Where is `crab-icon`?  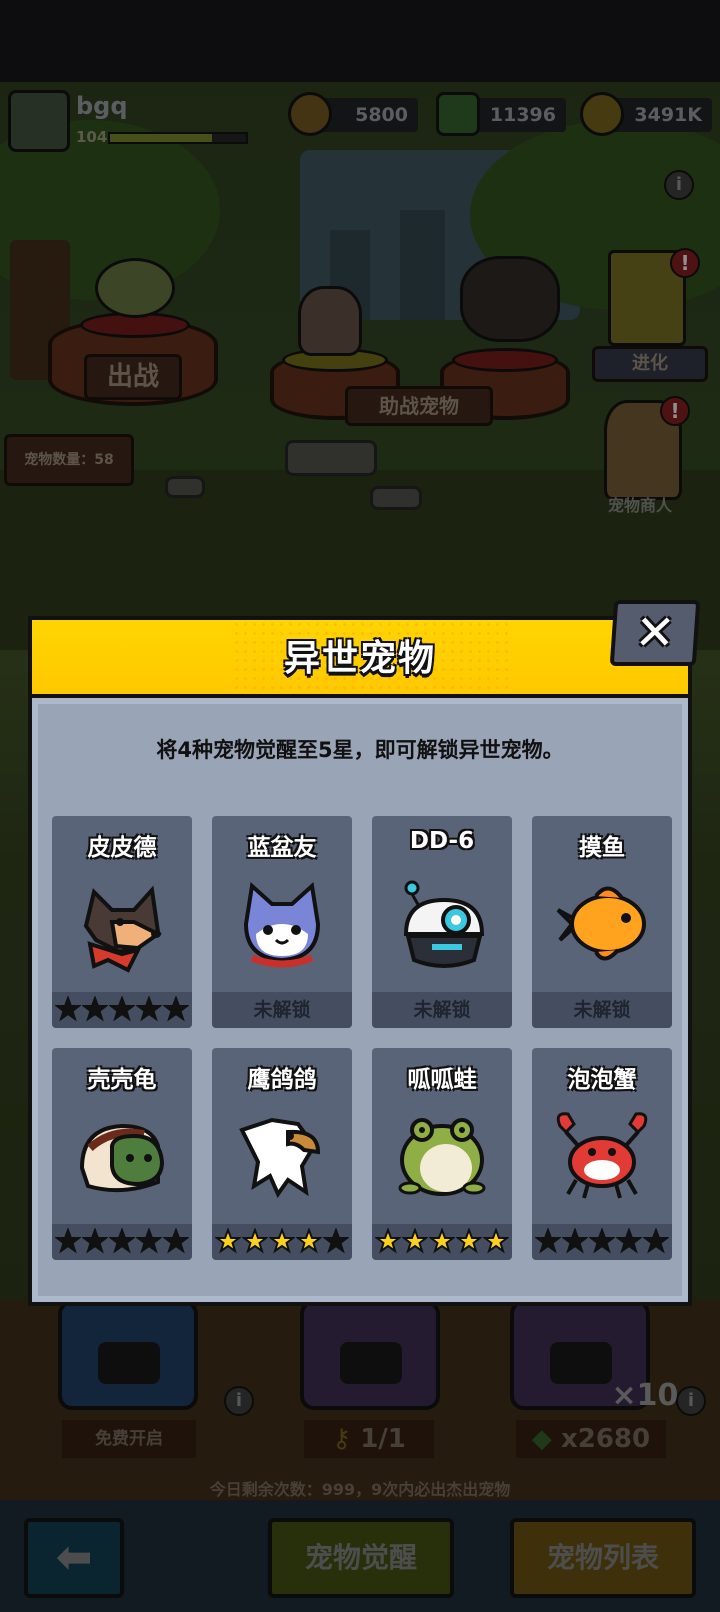
crab-icon is located at coordinates (602, 1155).